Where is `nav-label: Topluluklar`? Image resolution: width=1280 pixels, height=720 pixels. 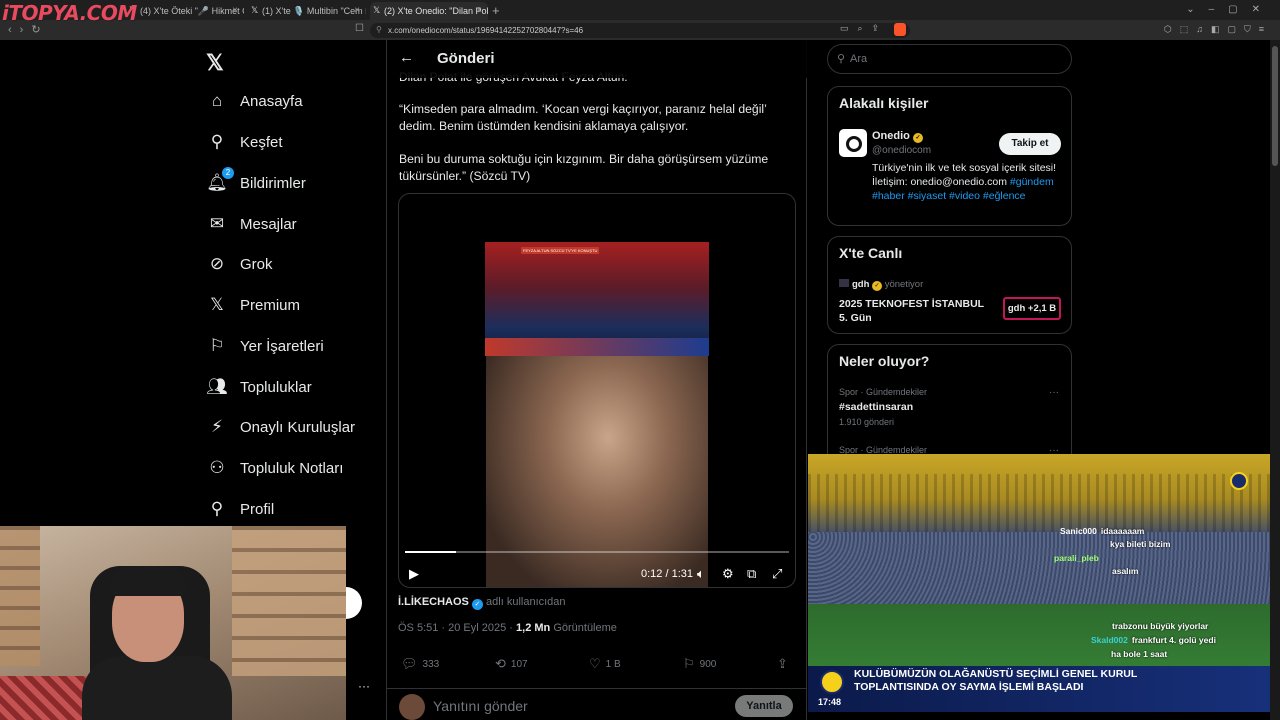
nav-label: Topluluklar is located at coordinates (276, 387).